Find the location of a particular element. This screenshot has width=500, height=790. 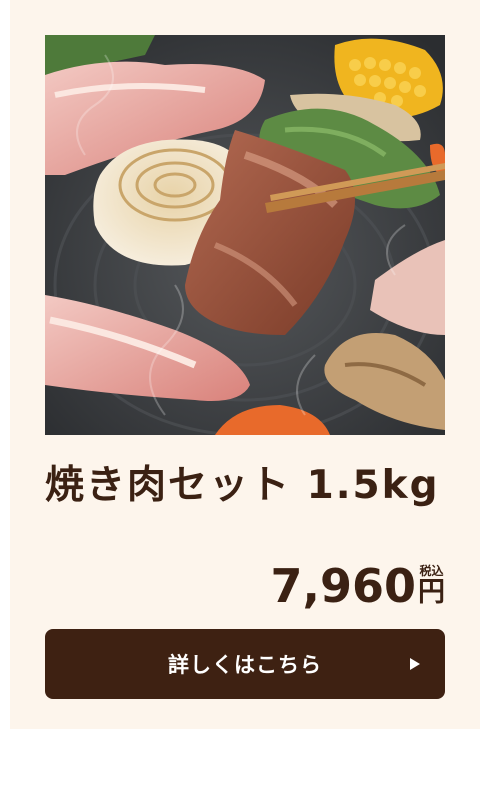

details-button-label: 詳しくはこちら is located at coordinates (245, 665).